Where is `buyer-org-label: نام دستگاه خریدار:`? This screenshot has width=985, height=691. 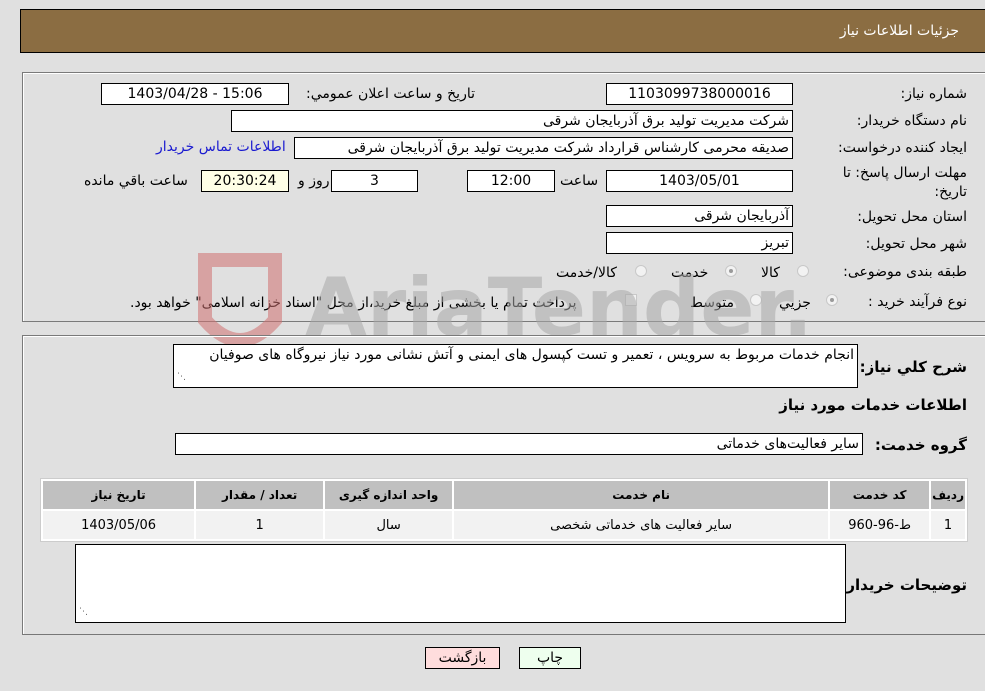 buyer-org-label: نام دستگاه خریدار: is located at coordinates (911, 121).